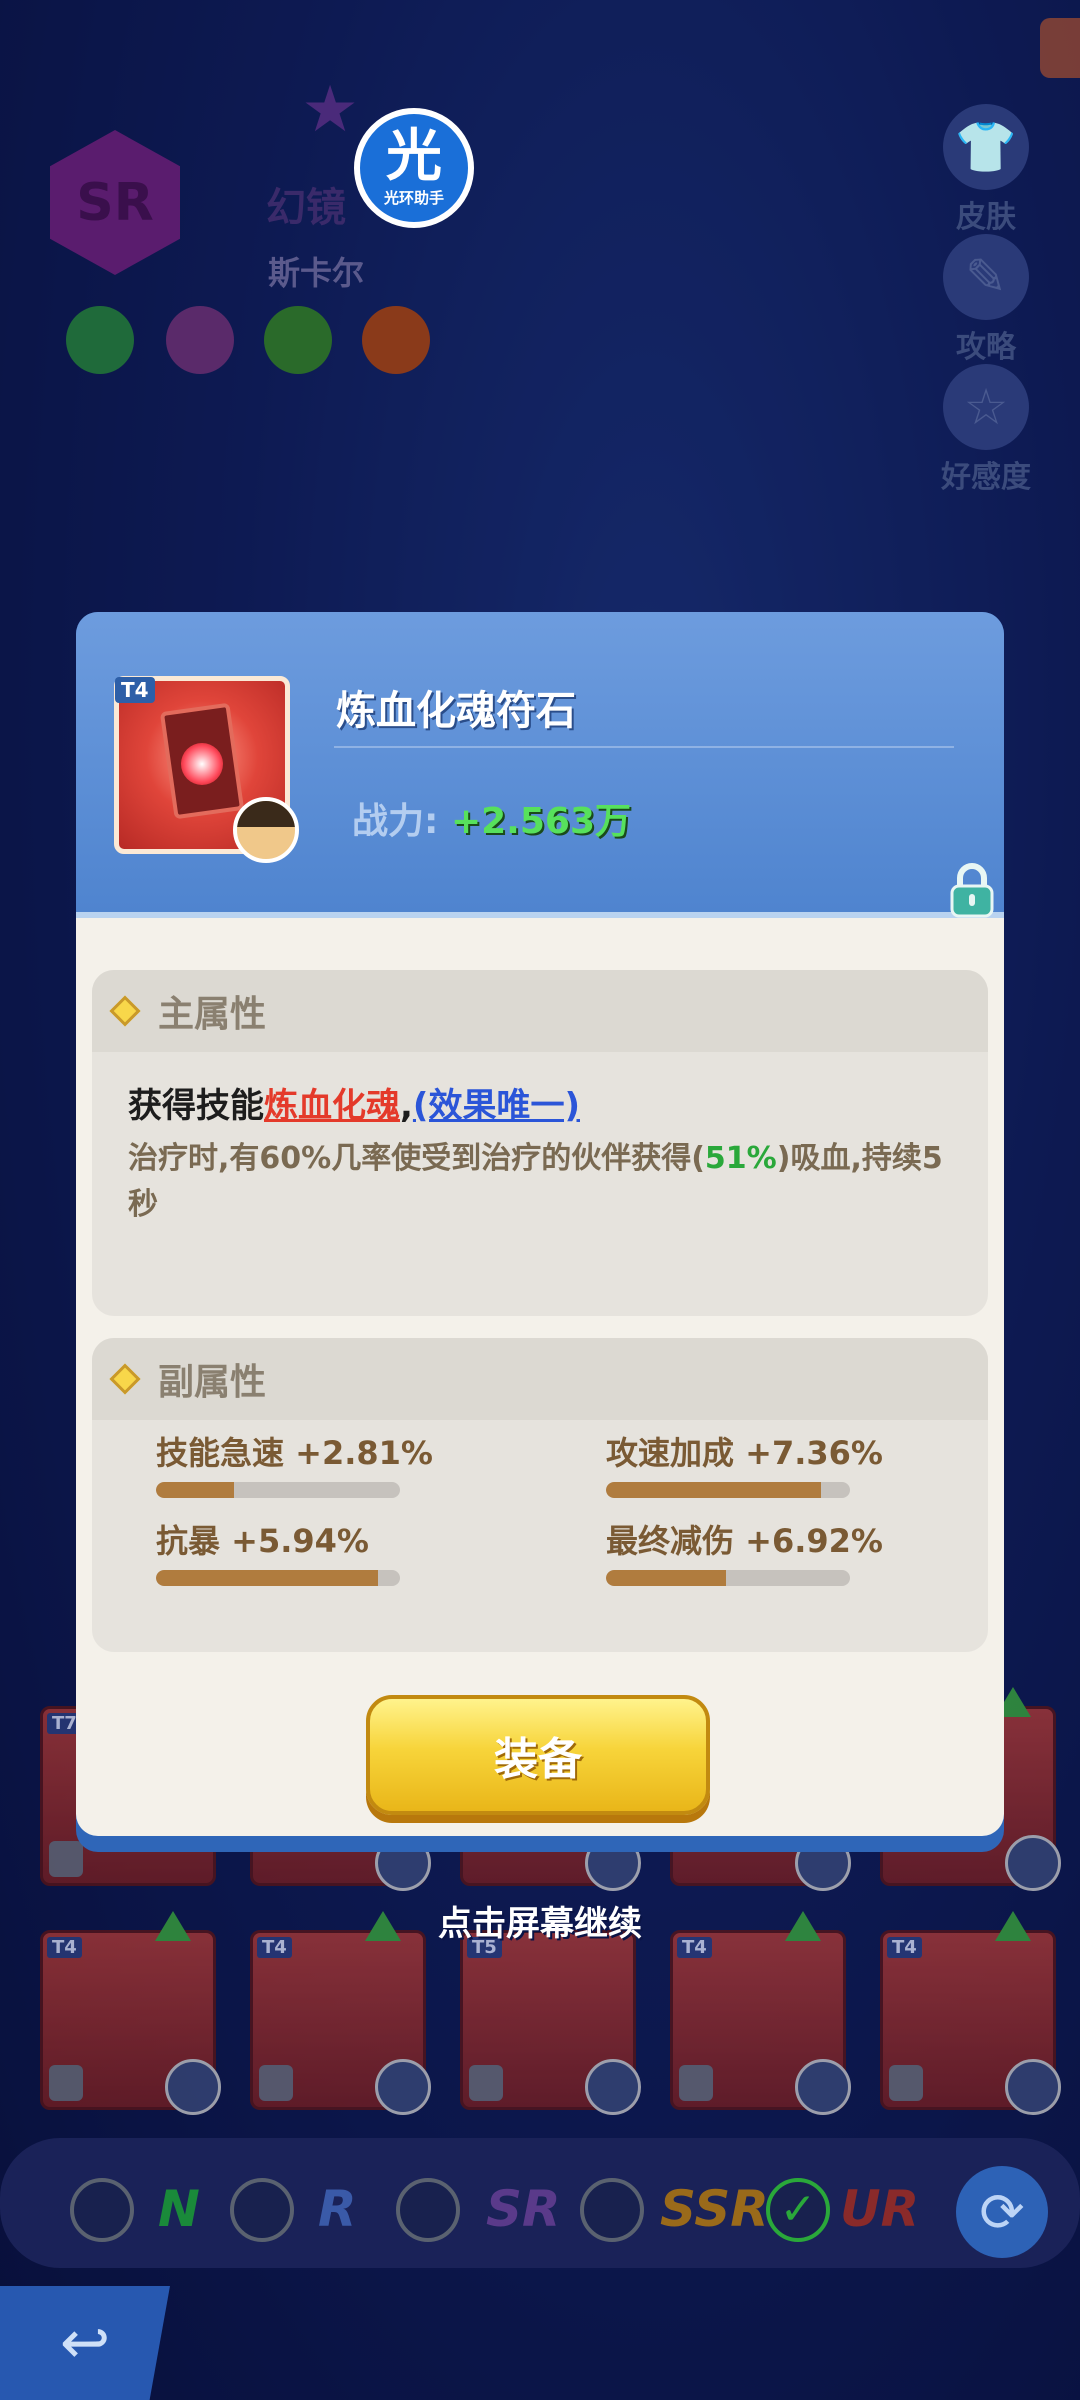  Describe the element at coordinates (316, 273) in the screenshot. I see `hero-subtitle: 斯卡尔` at that location.